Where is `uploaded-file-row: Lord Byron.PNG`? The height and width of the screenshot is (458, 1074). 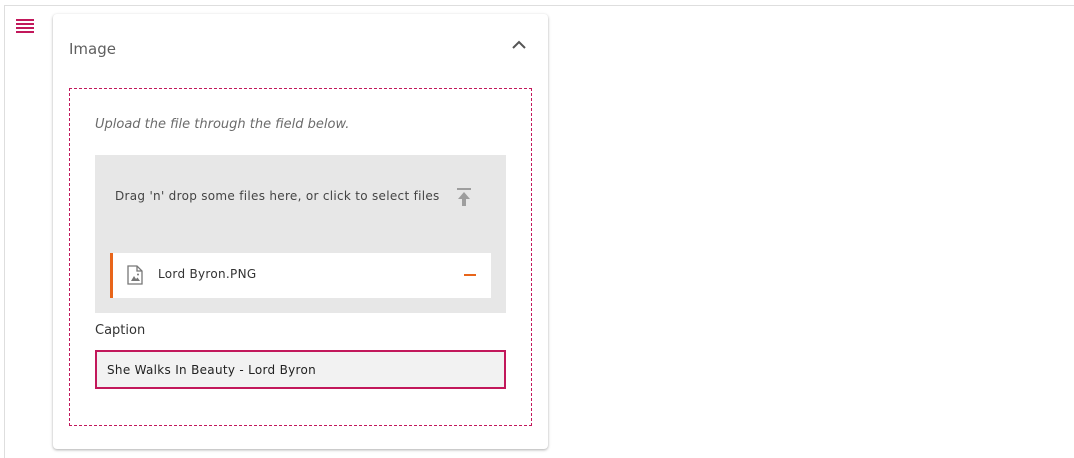 uploaded-file-row: Lord Byron.PNG is located at coordinates (300, 275).